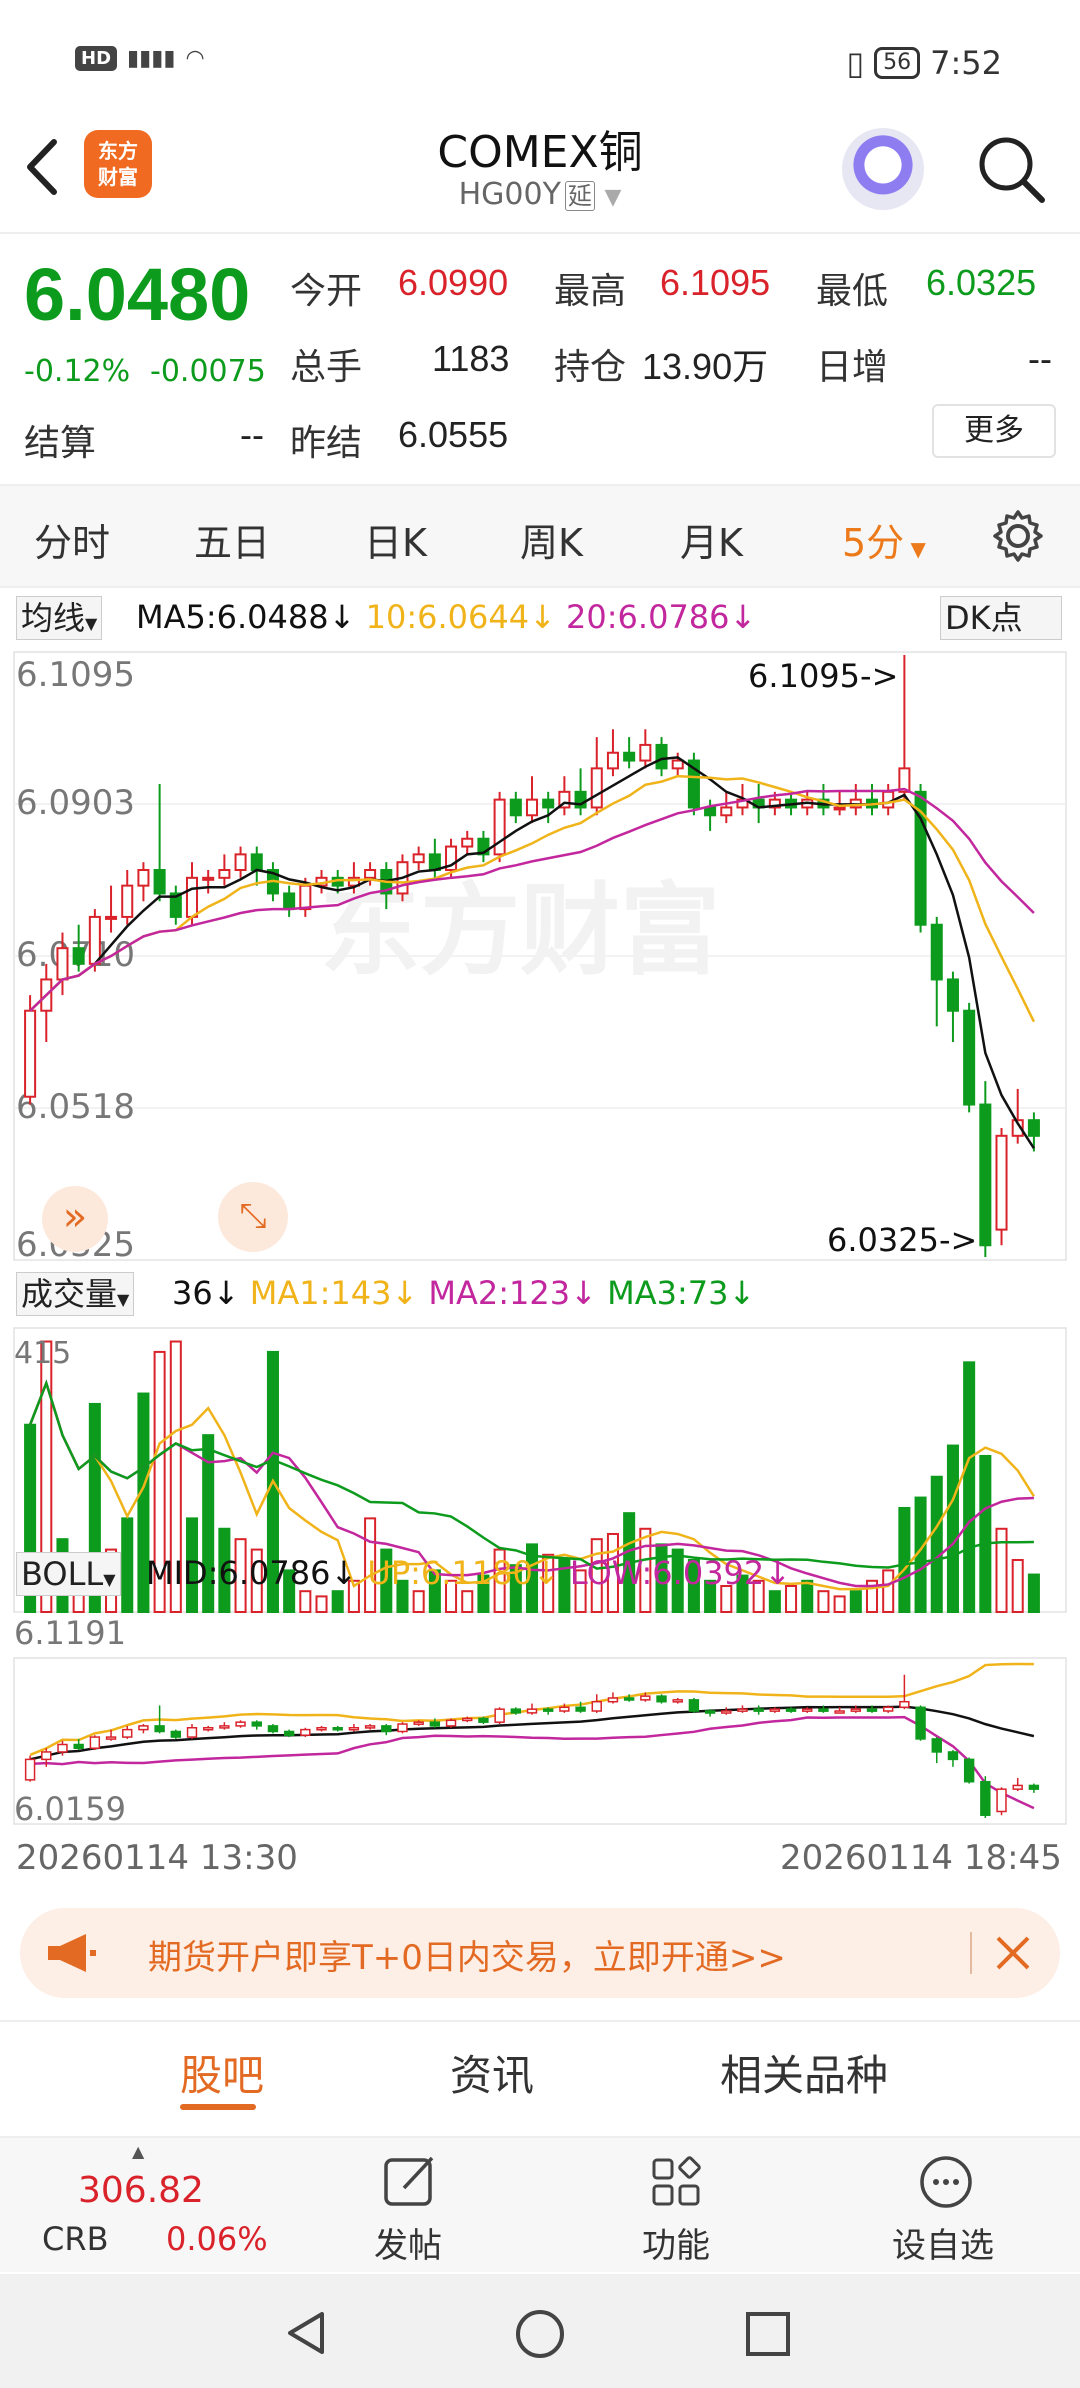 The height and width of the screenshot is (2388, 1080). I want to click on boll-selector-label: BOLL, so click(62, 1574).